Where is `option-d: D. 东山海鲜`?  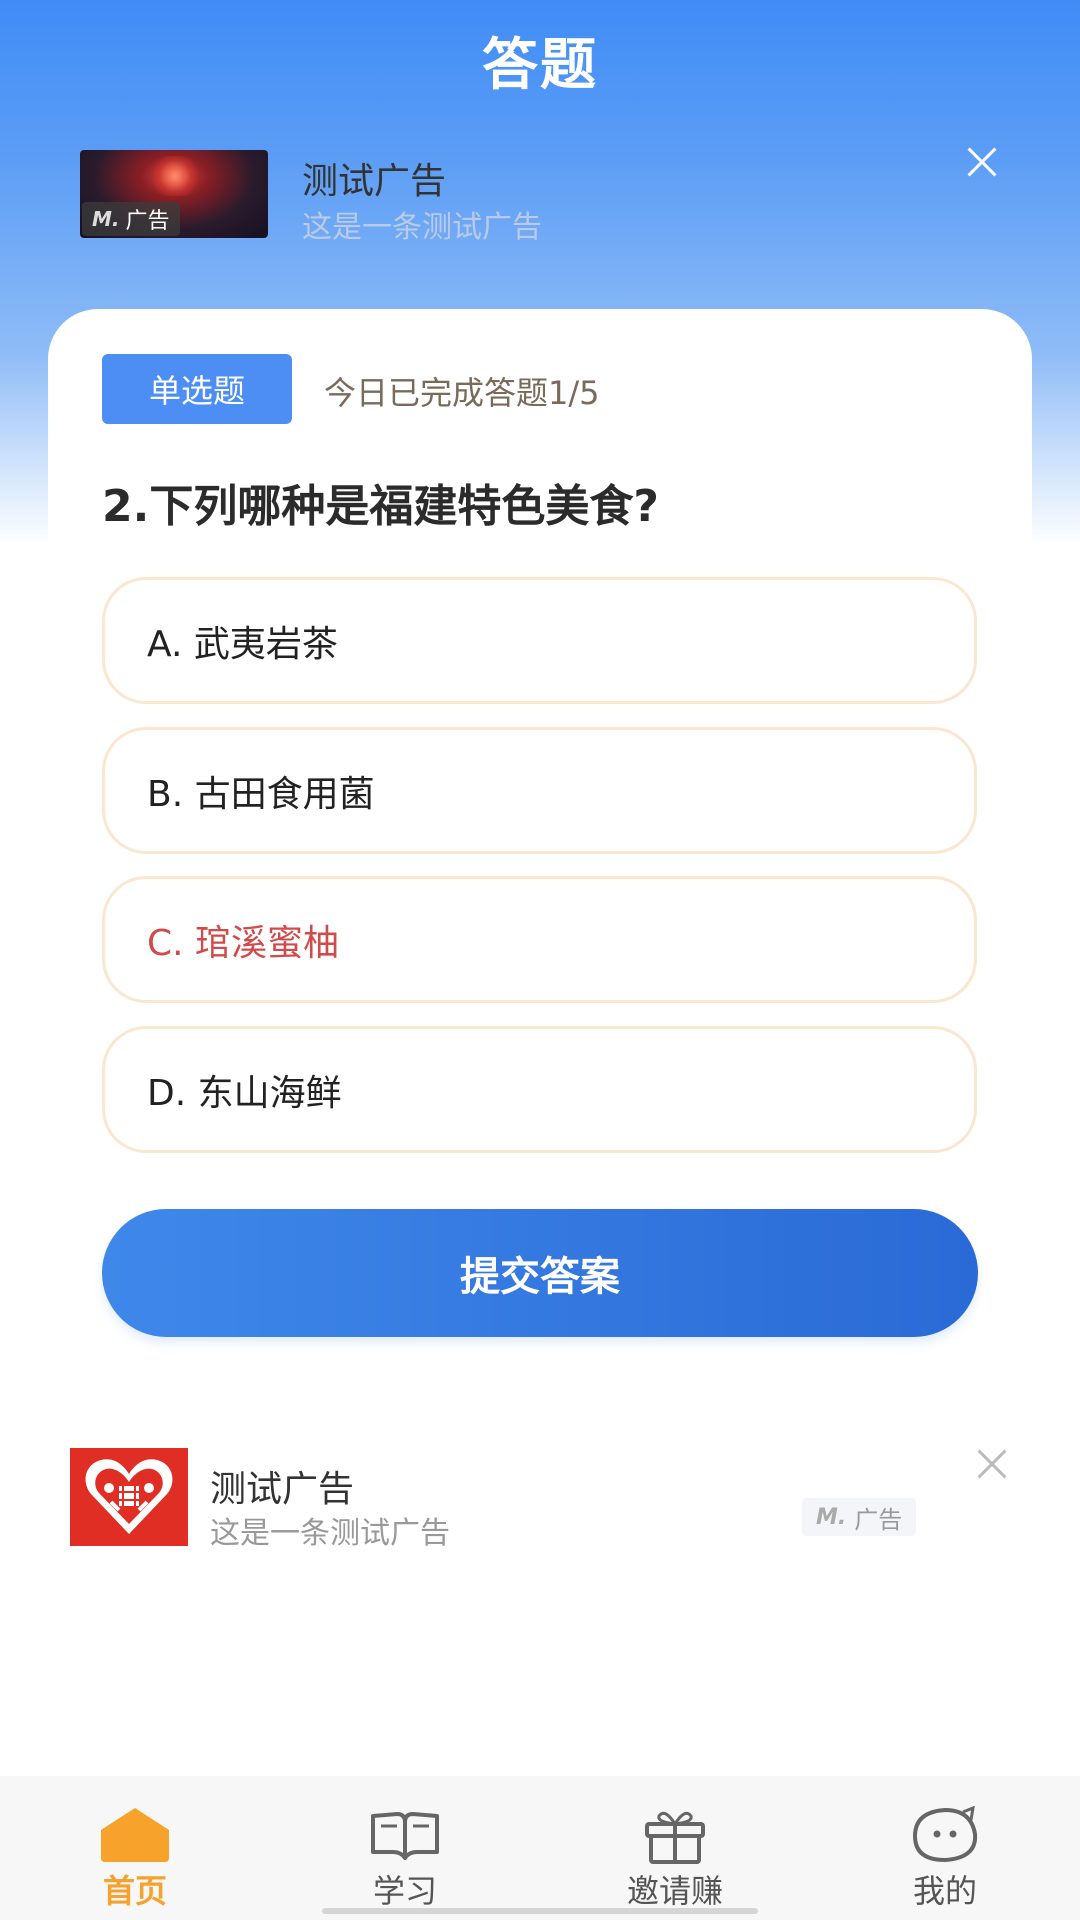 option-d: D. 东山海鲜 is located at coordinates (539, 1089).